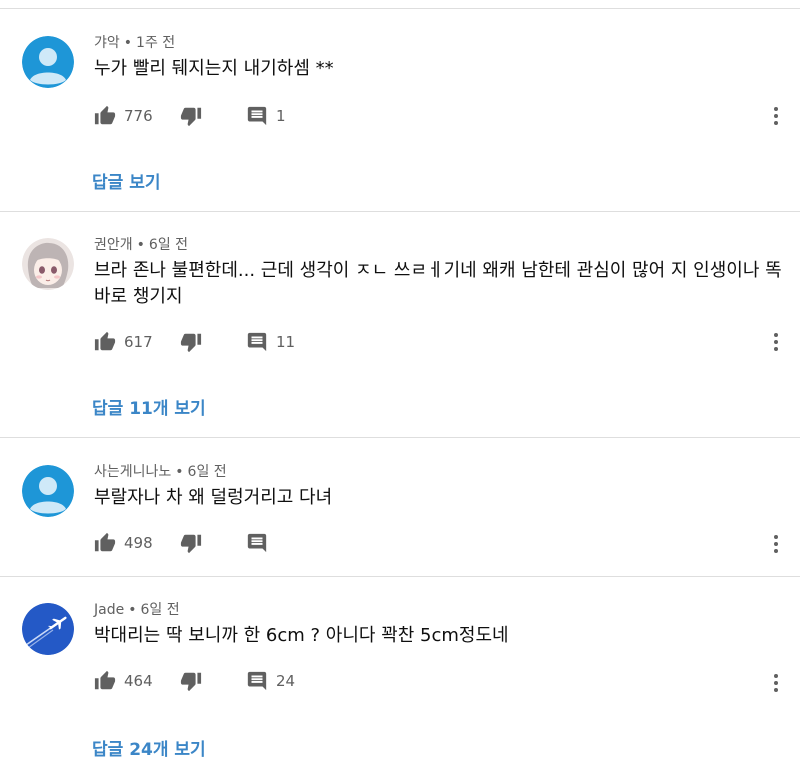 The width and height of the screenshot is (800, 770). Describe the element at coordinates (138, 342) in the screenshot. I see `like-count: 617` at that location.